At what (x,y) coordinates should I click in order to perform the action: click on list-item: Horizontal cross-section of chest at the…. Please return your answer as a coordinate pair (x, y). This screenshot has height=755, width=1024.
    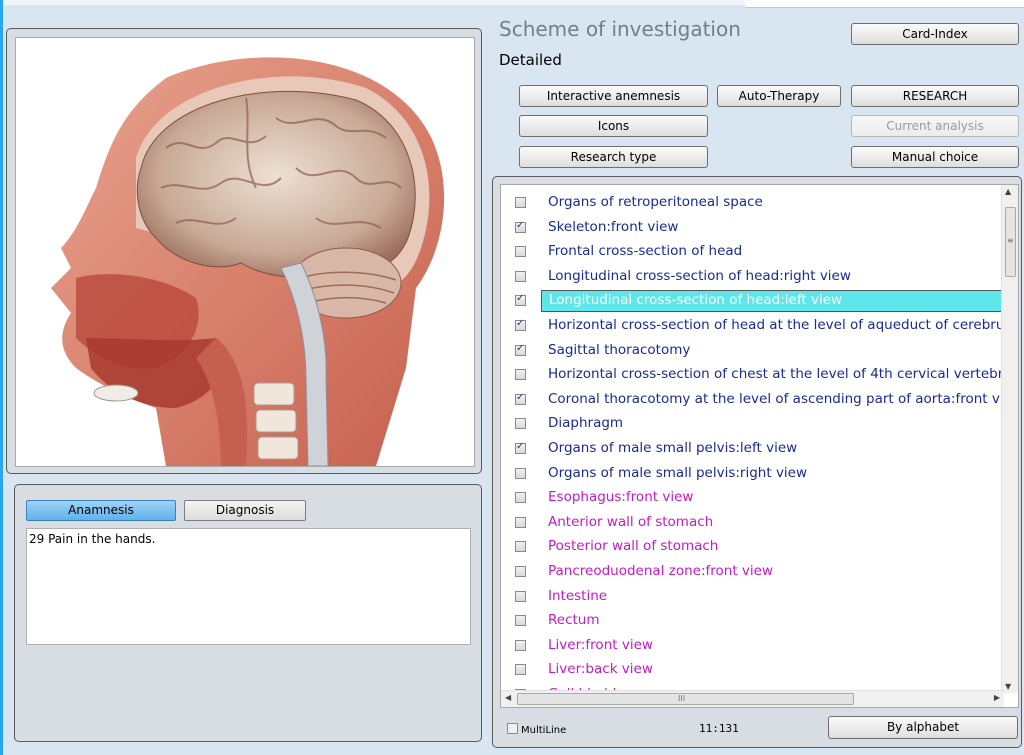
    Looking at the image, I should click on (756, 375).